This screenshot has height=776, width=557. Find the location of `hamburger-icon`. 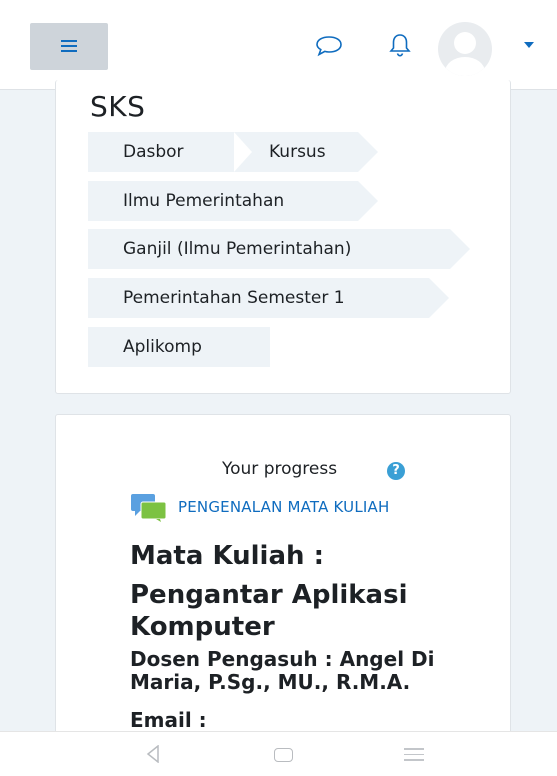

hamburger-icon is located at coordinates (69, 46).